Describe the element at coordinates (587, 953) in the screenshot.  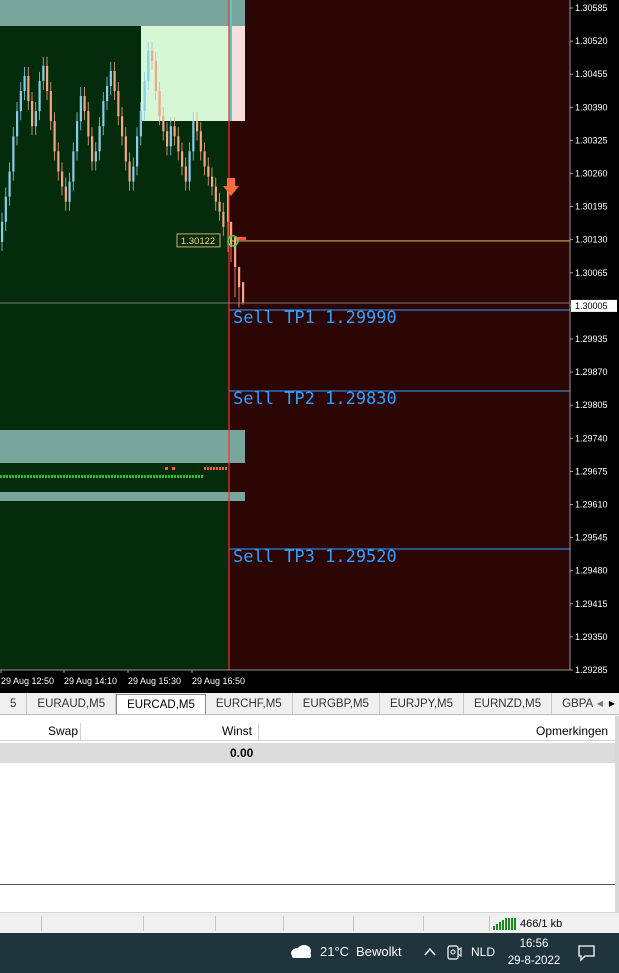
I see `notification-icon` at that location.